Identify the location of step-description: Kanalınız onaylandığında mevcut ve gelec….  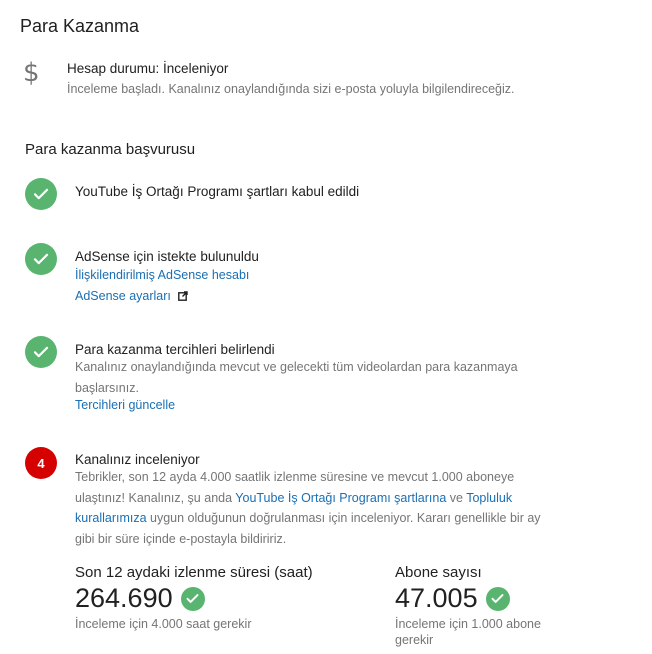
(315, 377).